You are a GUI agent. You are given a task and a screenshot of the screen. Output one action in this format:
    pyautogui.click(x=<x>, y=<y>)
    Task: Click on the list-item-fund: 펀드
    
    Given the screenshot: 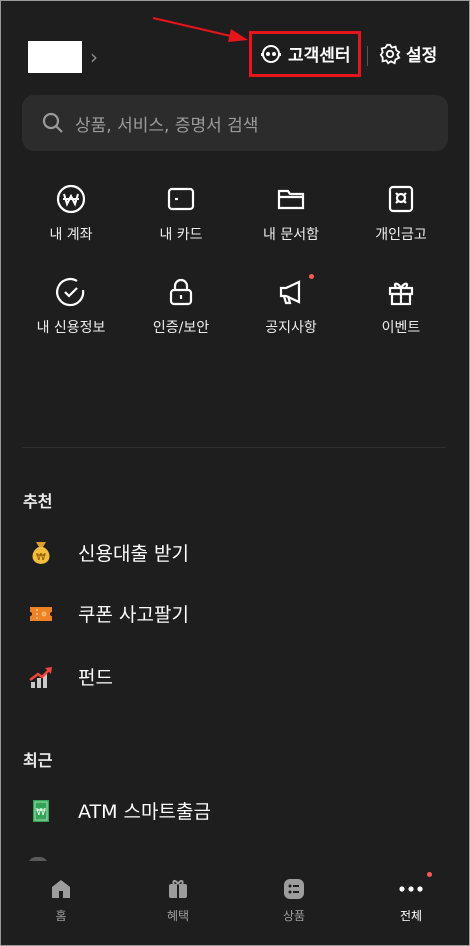 What is the action you would take?
    pyautogui.click(x=70, y=676)
    